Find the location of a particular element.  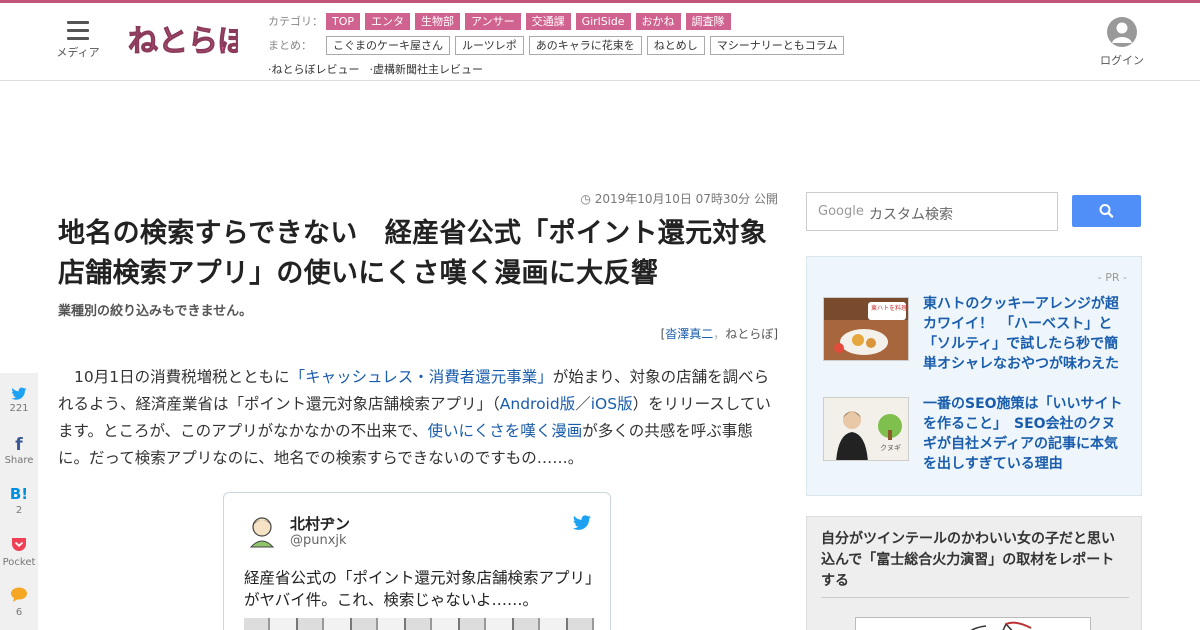

login-button: ログイン is located at coordinates (1122, 42).